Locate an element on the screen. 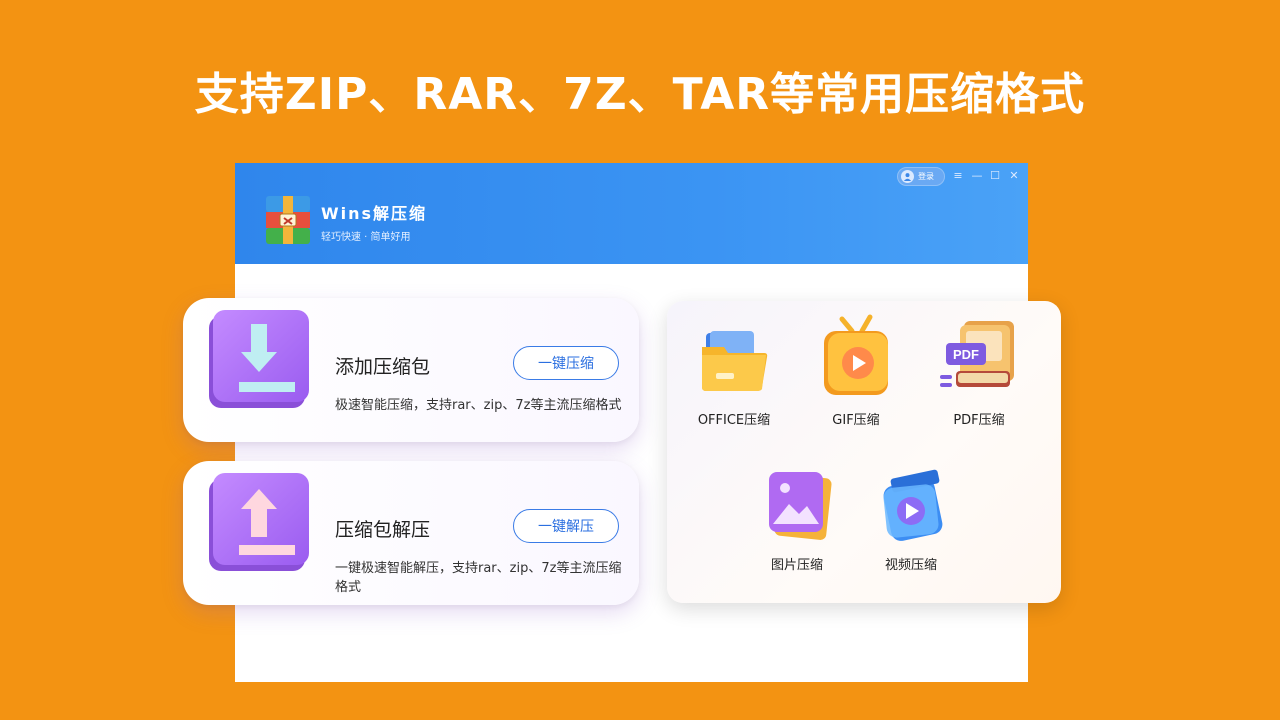 The height and width of the screenshot is (720, 1280). menu-icon: ≡ is located at coordinates (958, 176).